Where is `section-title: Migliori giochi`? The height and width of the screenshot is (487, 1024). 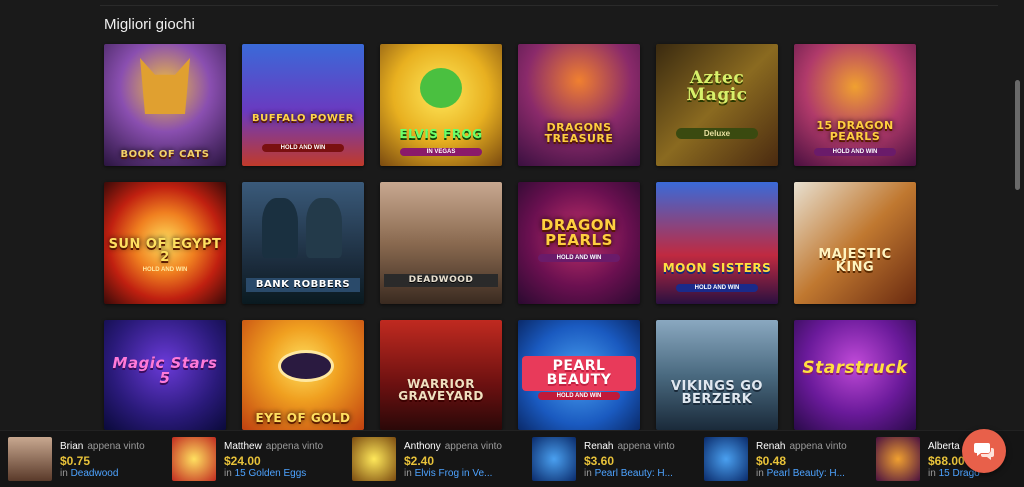
section-title: Migliori giochi is located at coordinates (149, 24).